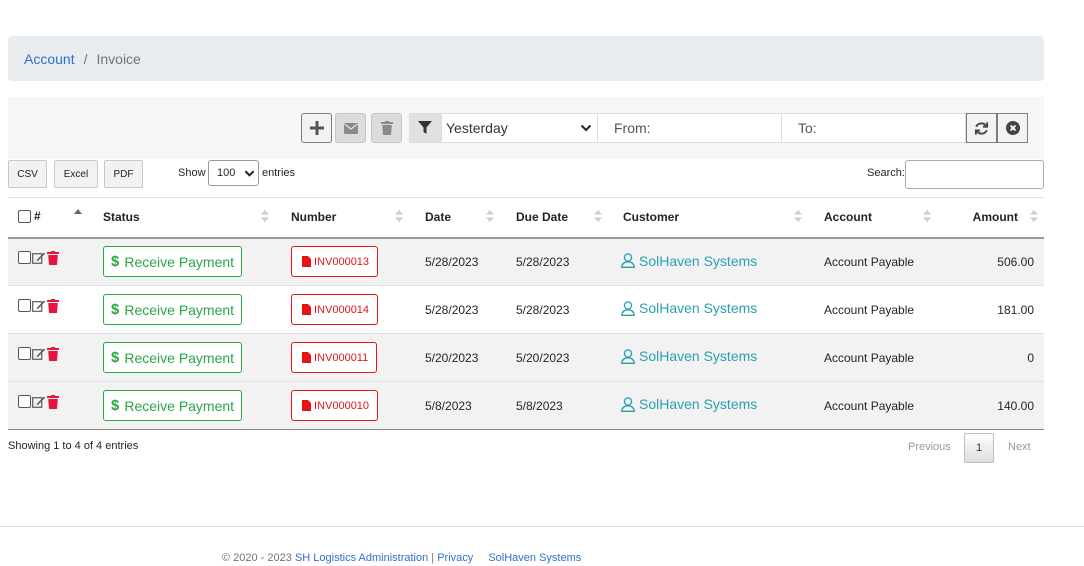 This screenshot has height=566, width=1084. Describe the element at coordinates (689, 128) in the screenshot. I see `from-date-input: From:` at that location.